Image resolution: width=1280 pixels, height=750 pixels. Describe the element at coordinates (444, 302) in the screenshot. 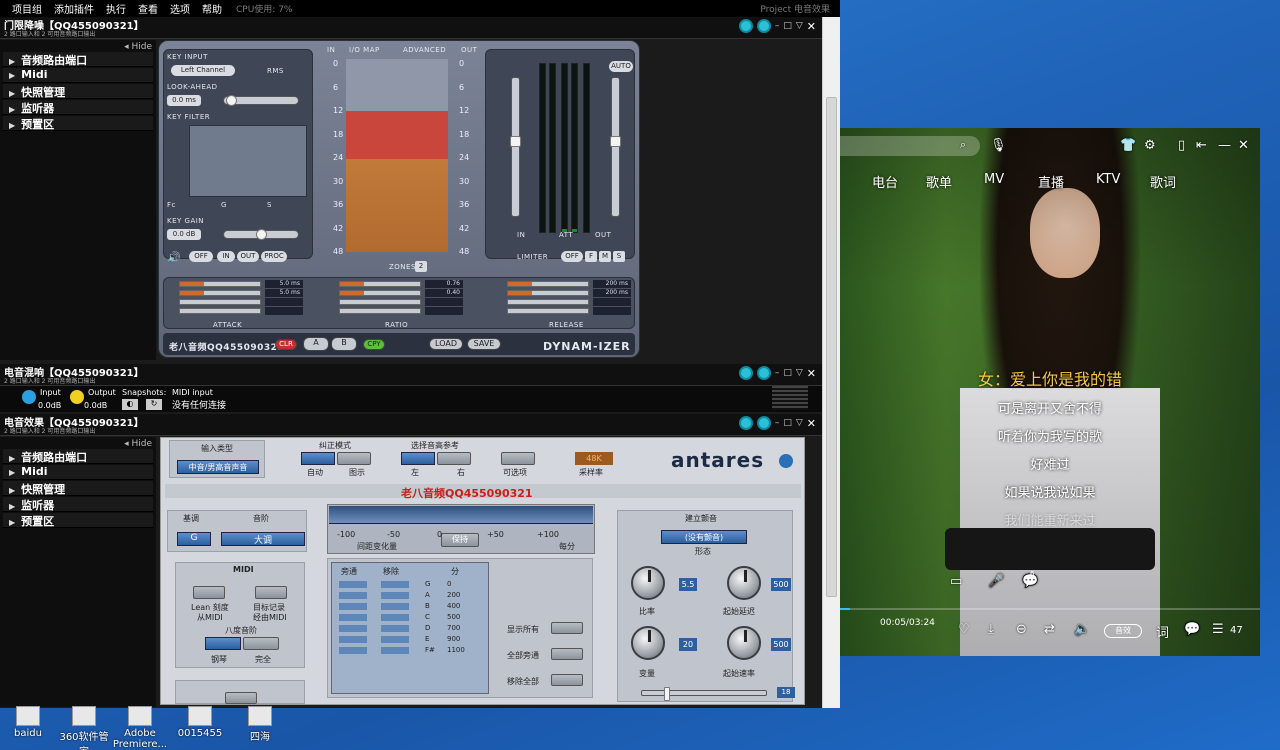

I see `ratio-value` at that location.